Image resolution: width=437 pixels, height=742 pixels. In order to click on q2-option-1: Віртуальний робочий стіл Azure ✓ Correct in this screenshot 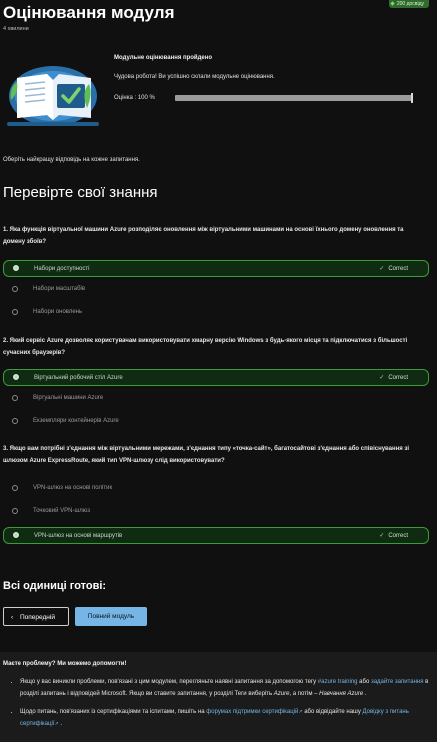, I will do `click(216, 377)`.